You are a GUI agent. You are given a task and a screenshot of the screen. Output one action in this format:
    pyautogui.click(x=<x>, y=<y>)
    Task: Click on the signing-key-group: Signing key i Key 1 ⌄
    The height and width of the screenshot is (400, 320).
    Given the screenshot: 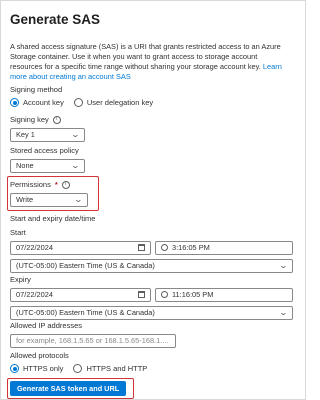 What is the action you would take?
    pyautogui.click(x=47, y=128)
    